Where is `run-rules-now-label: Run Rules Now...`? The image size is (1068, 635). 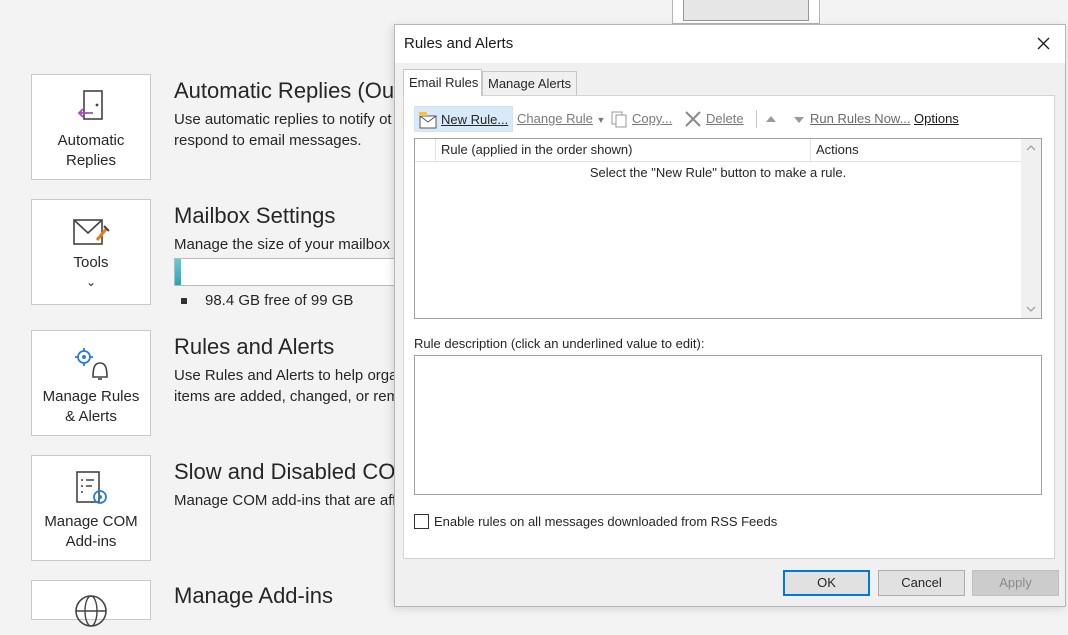
run-rules-now-label: Run Rules Now... is located at coordinates (860, 118).